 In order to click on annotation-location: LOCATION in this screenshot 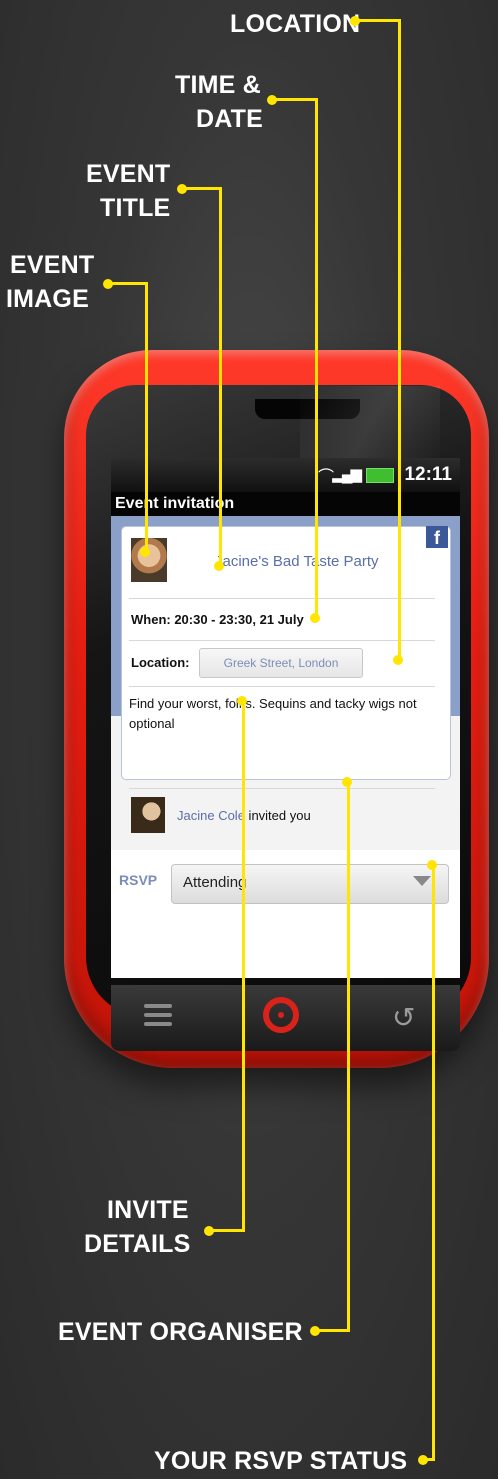, I will do `click(295, 24)`.